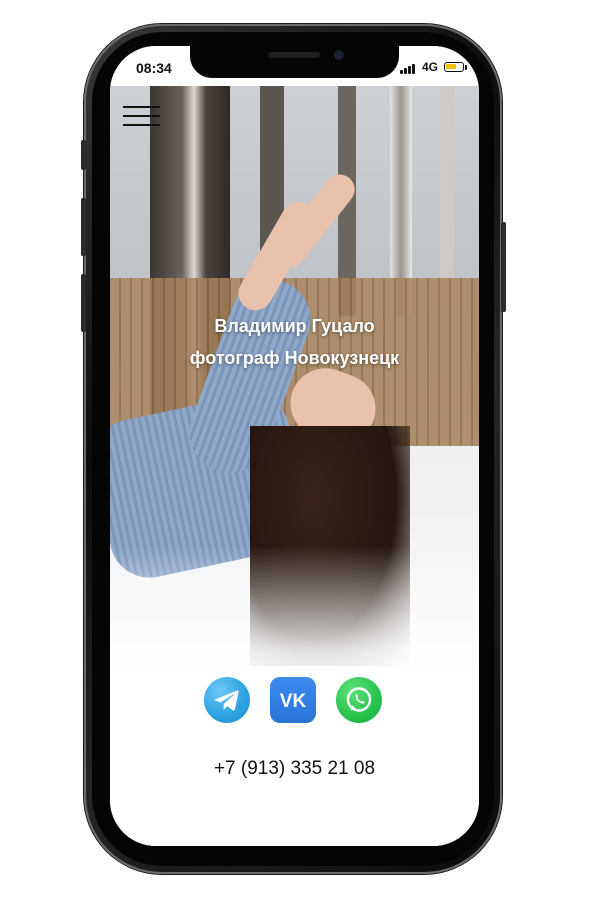 Image resolution: width=589 pixels, height=898 pixels. What do you see at coordinates (154, 68) in the screenshot?
I see `status-time: 08:34` at bounding box center [154, 68].